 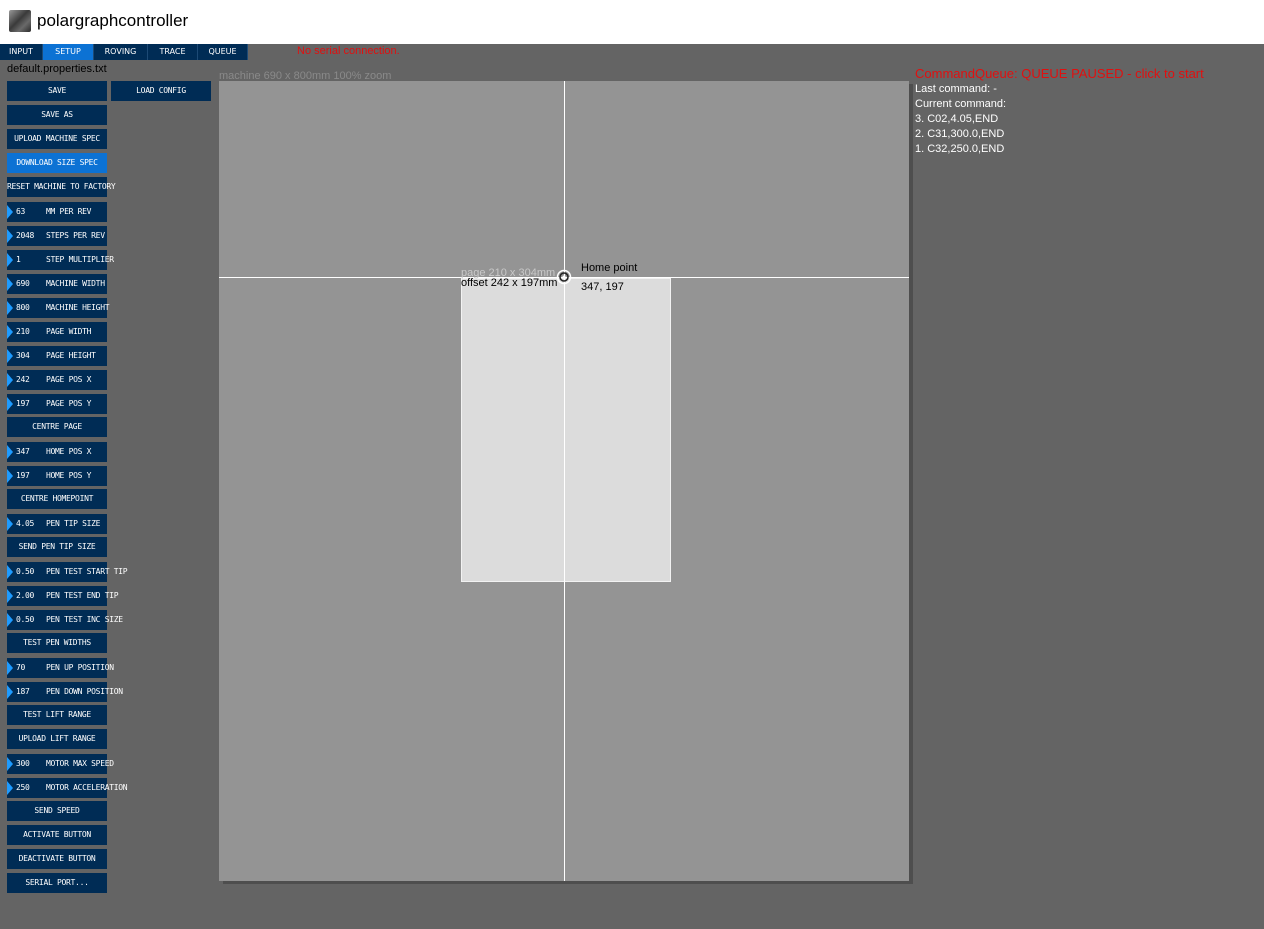 What do you see at coordinates (57, 69) in the screenshot?
I see `properties-filename: default.properties.txt` at bounding box center [57, 69].